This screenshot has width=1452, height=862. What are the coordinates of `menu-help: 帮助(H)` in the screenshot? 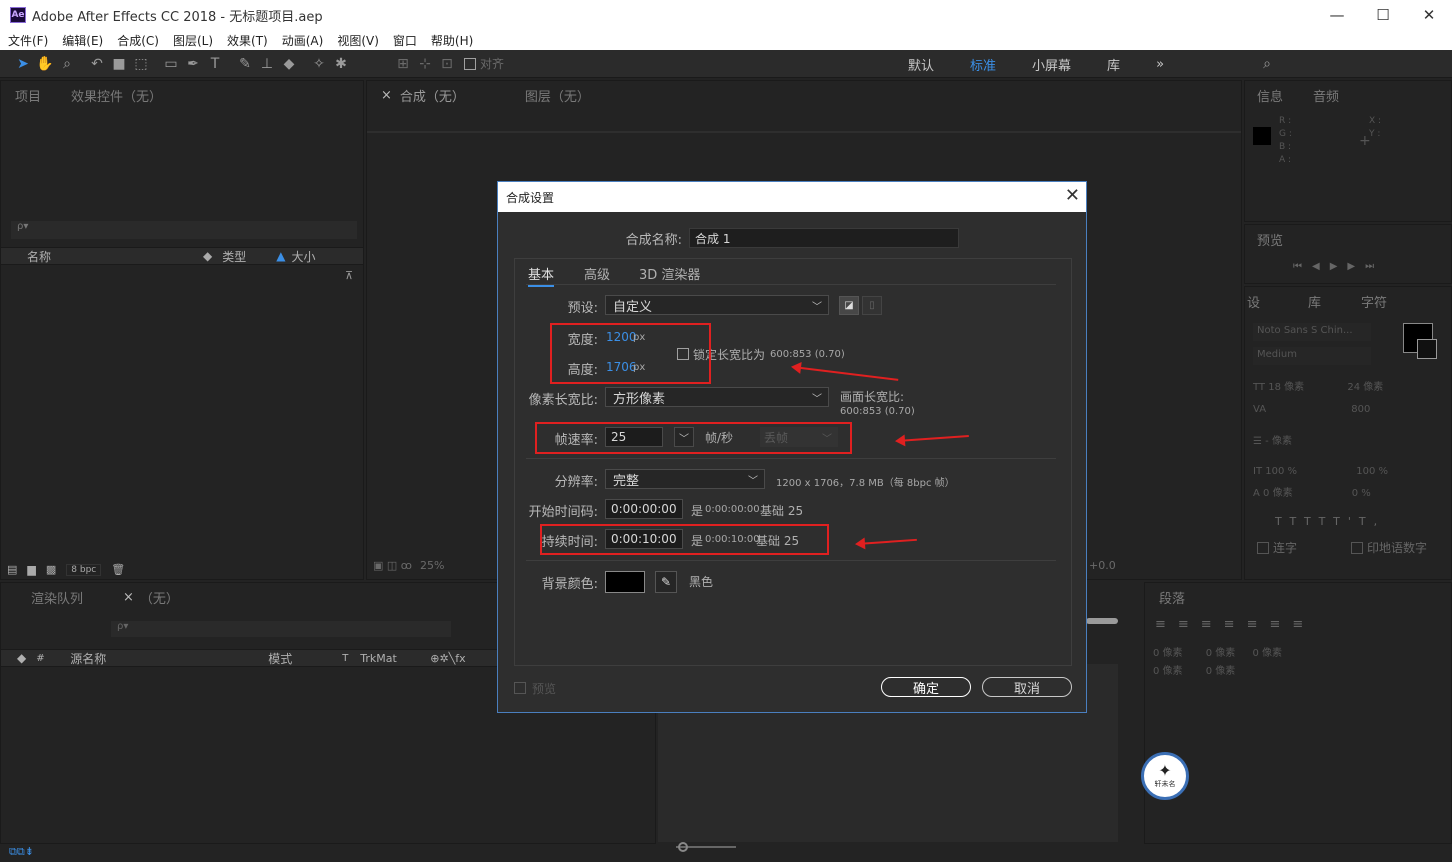 It's located at (452, 40).